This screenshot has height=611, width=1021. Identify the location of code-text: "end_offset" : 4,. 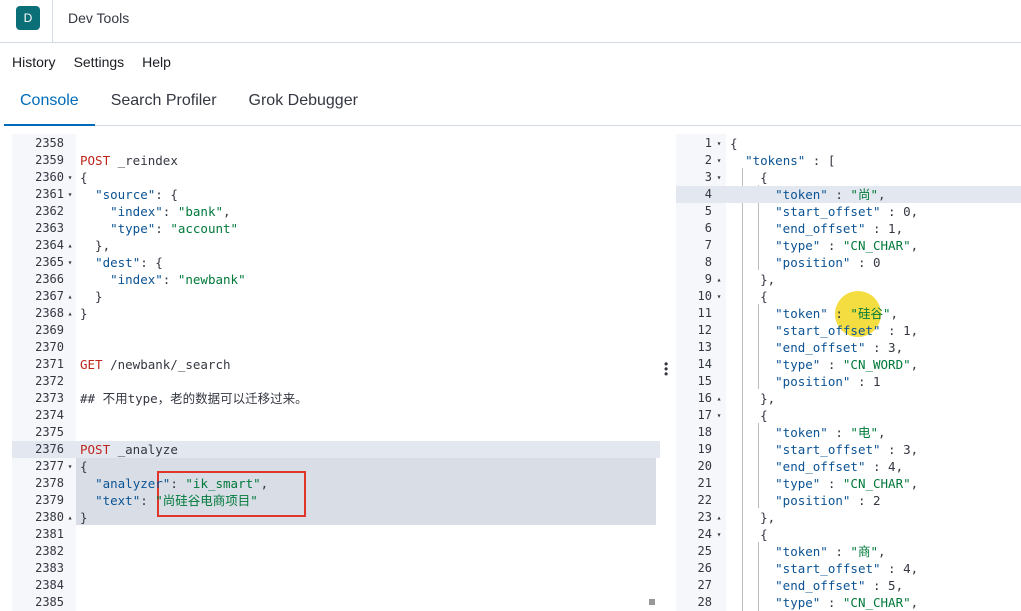
(839, 466).